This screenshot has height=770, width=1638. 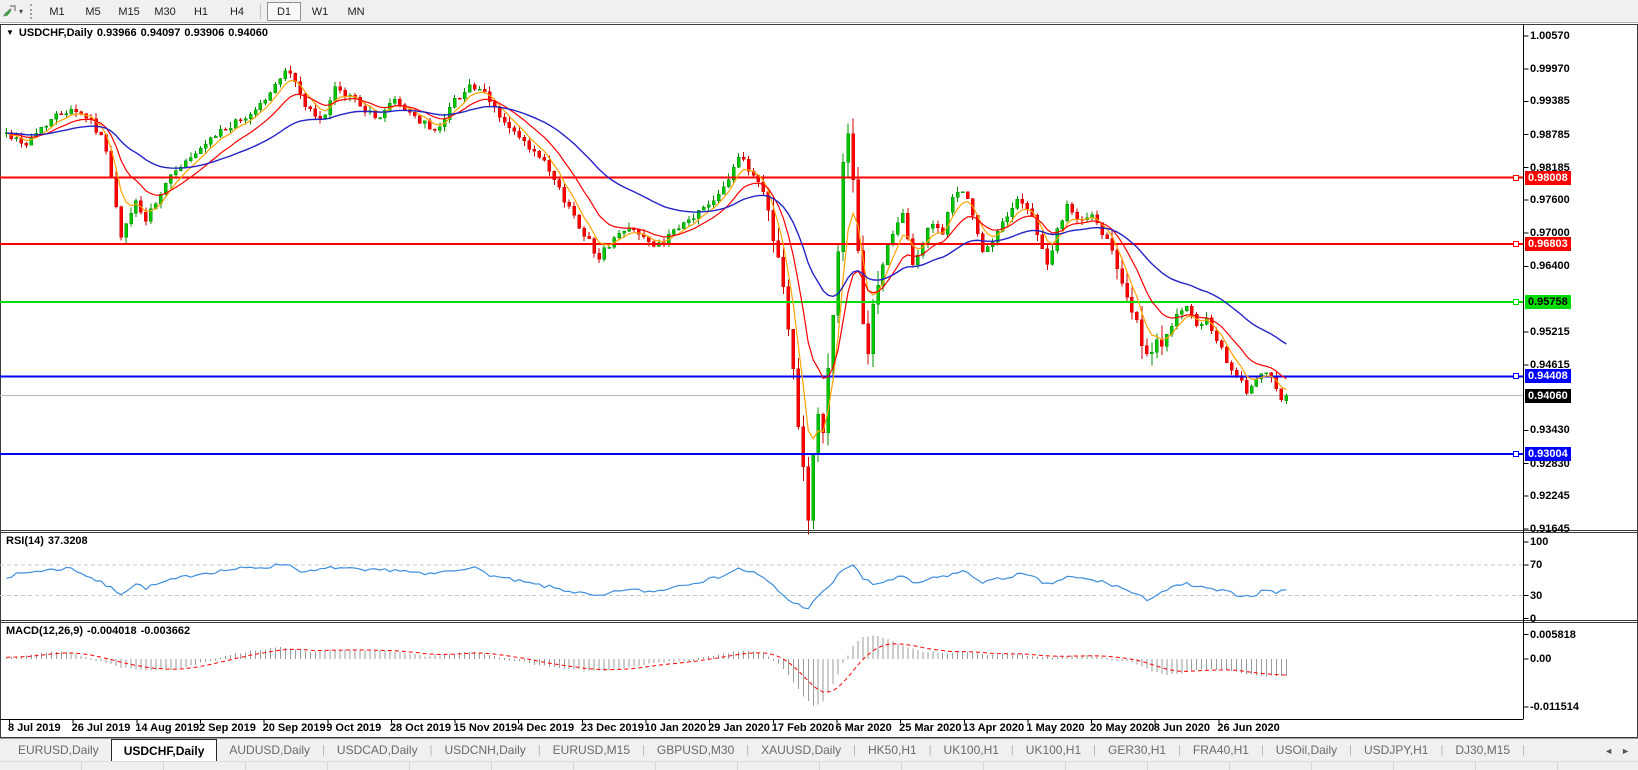 I want to click on price-axis-tick: 0.92245, so click(x=1550, y=495).